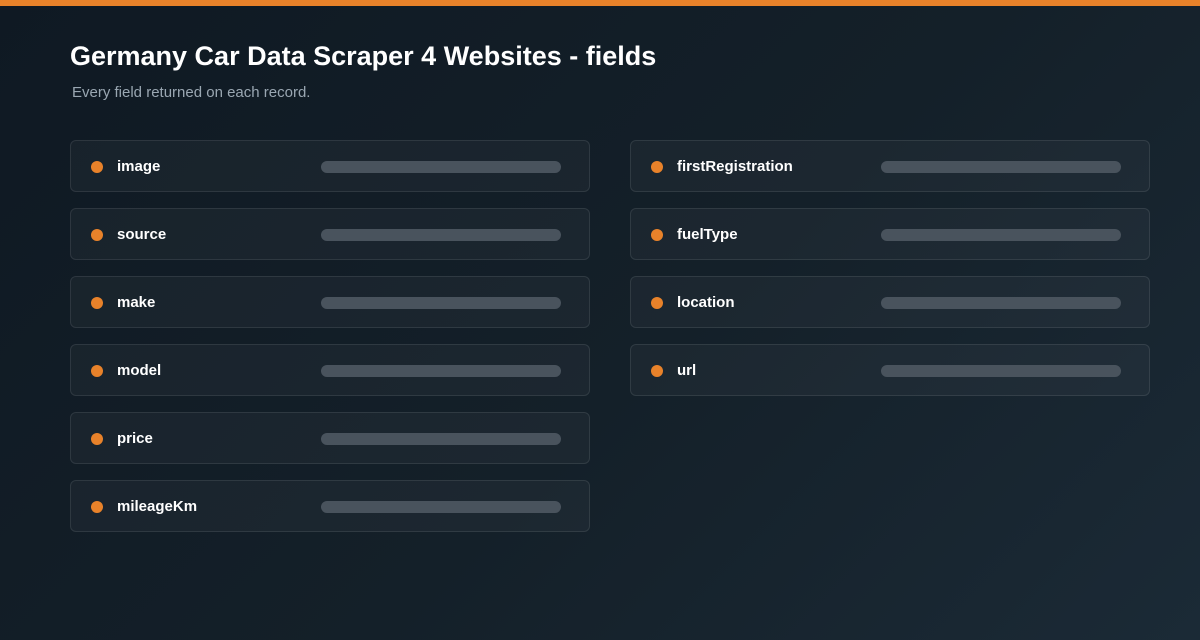 The image size is (1200, 640). I want to click on field-name: image, so click(139, 166).